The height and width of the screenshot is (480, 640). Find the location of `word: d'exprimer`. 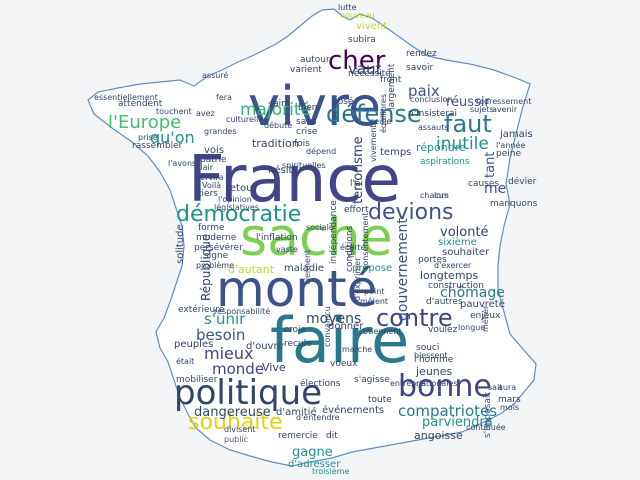

word: d'exprimer is located at coordinates (357, 279).